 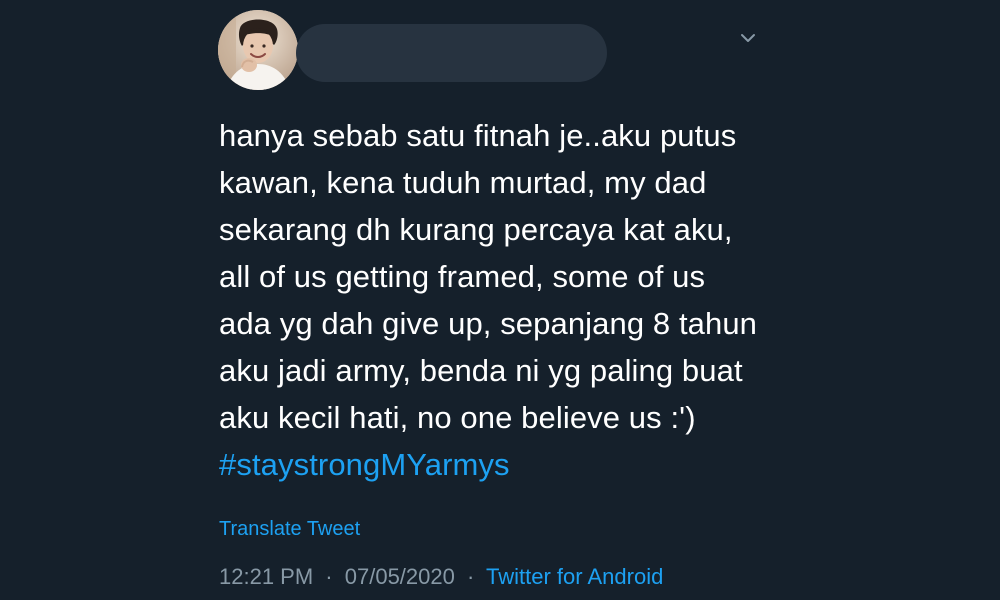 What do you see at coordinates (451, 53) in the screenshot?
I see `redacted-user-name` at bounding box center [451, 53].